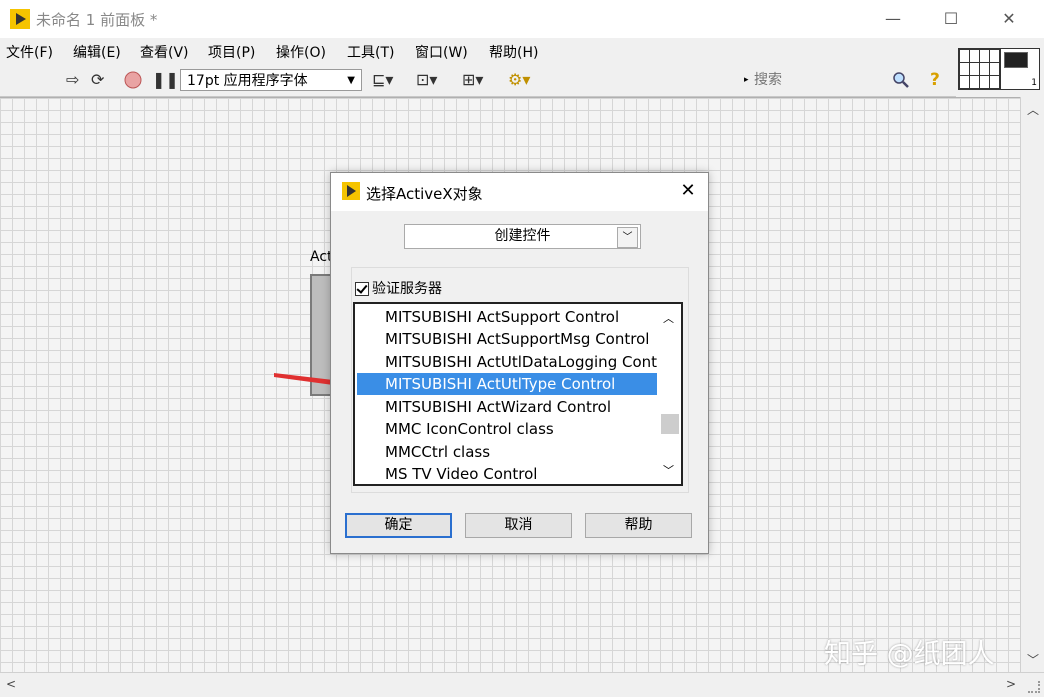 This screenshot has height=697, width=1044. What do you see at coordinates (11, 684) in the screenshot?
I see `scroll-left-icon: <` at bounding box center [11, 684].